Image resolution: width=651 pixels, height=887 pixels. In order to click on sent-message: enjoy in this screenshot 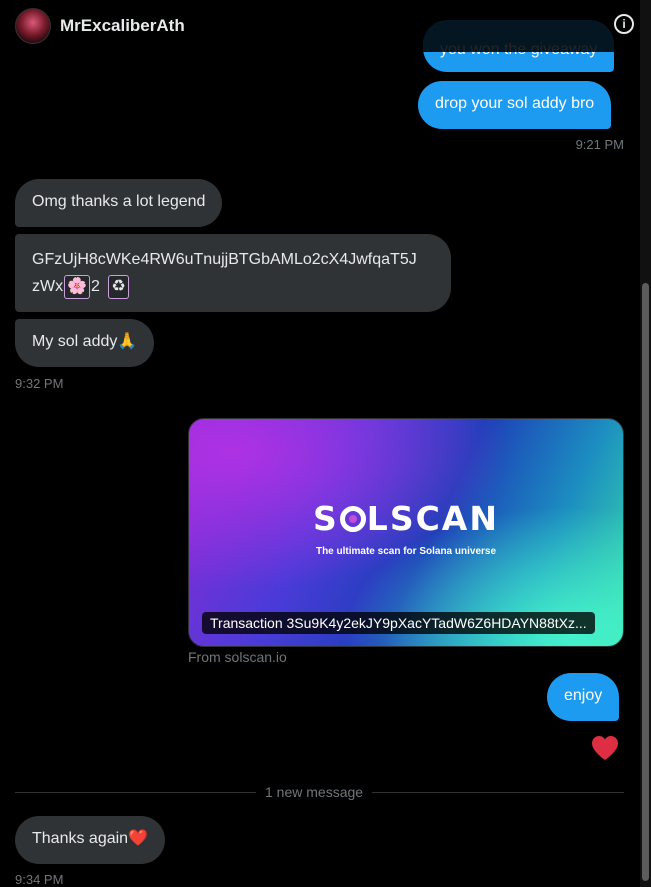, I will do `click(583, 697)`.